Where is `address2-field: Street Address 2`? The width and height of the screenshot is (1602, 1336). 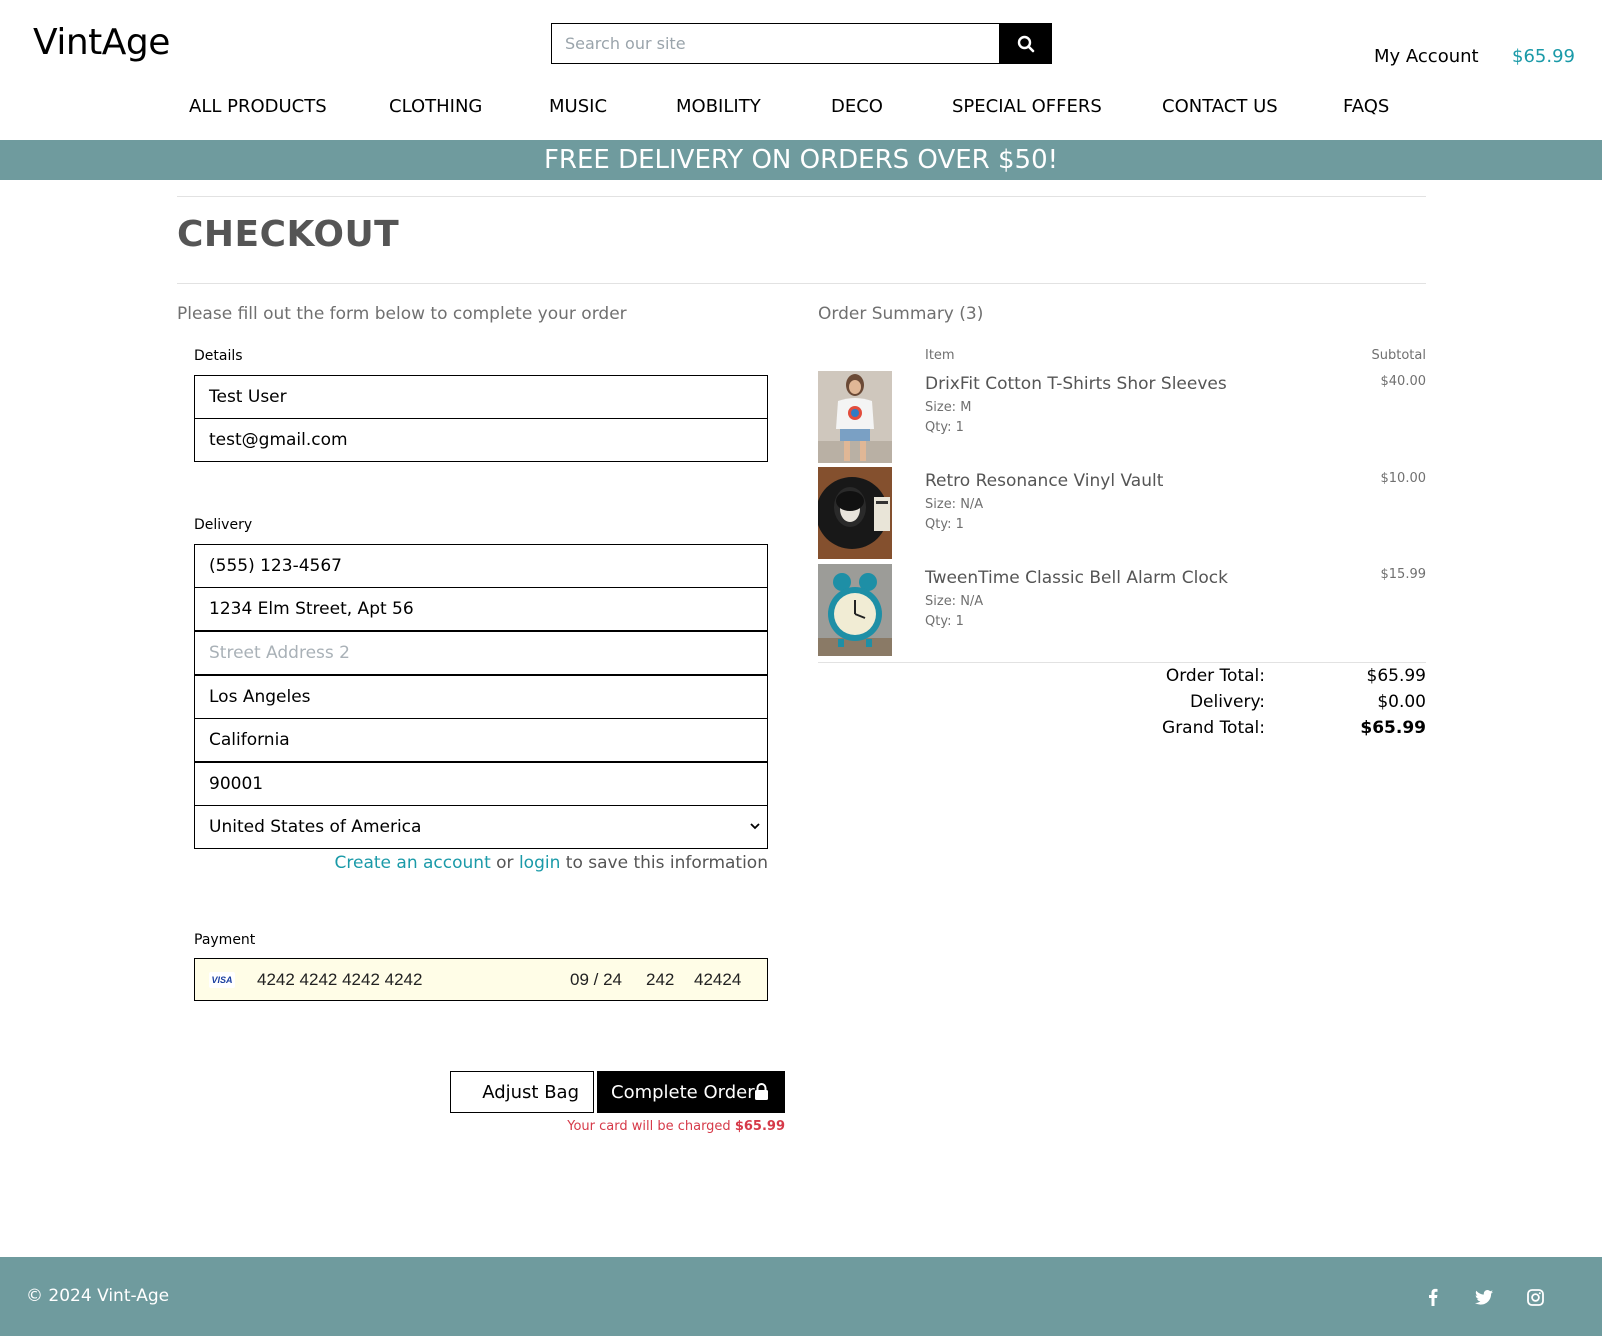
address2-field: Street Address 2 is located at coordinates (481, 653).